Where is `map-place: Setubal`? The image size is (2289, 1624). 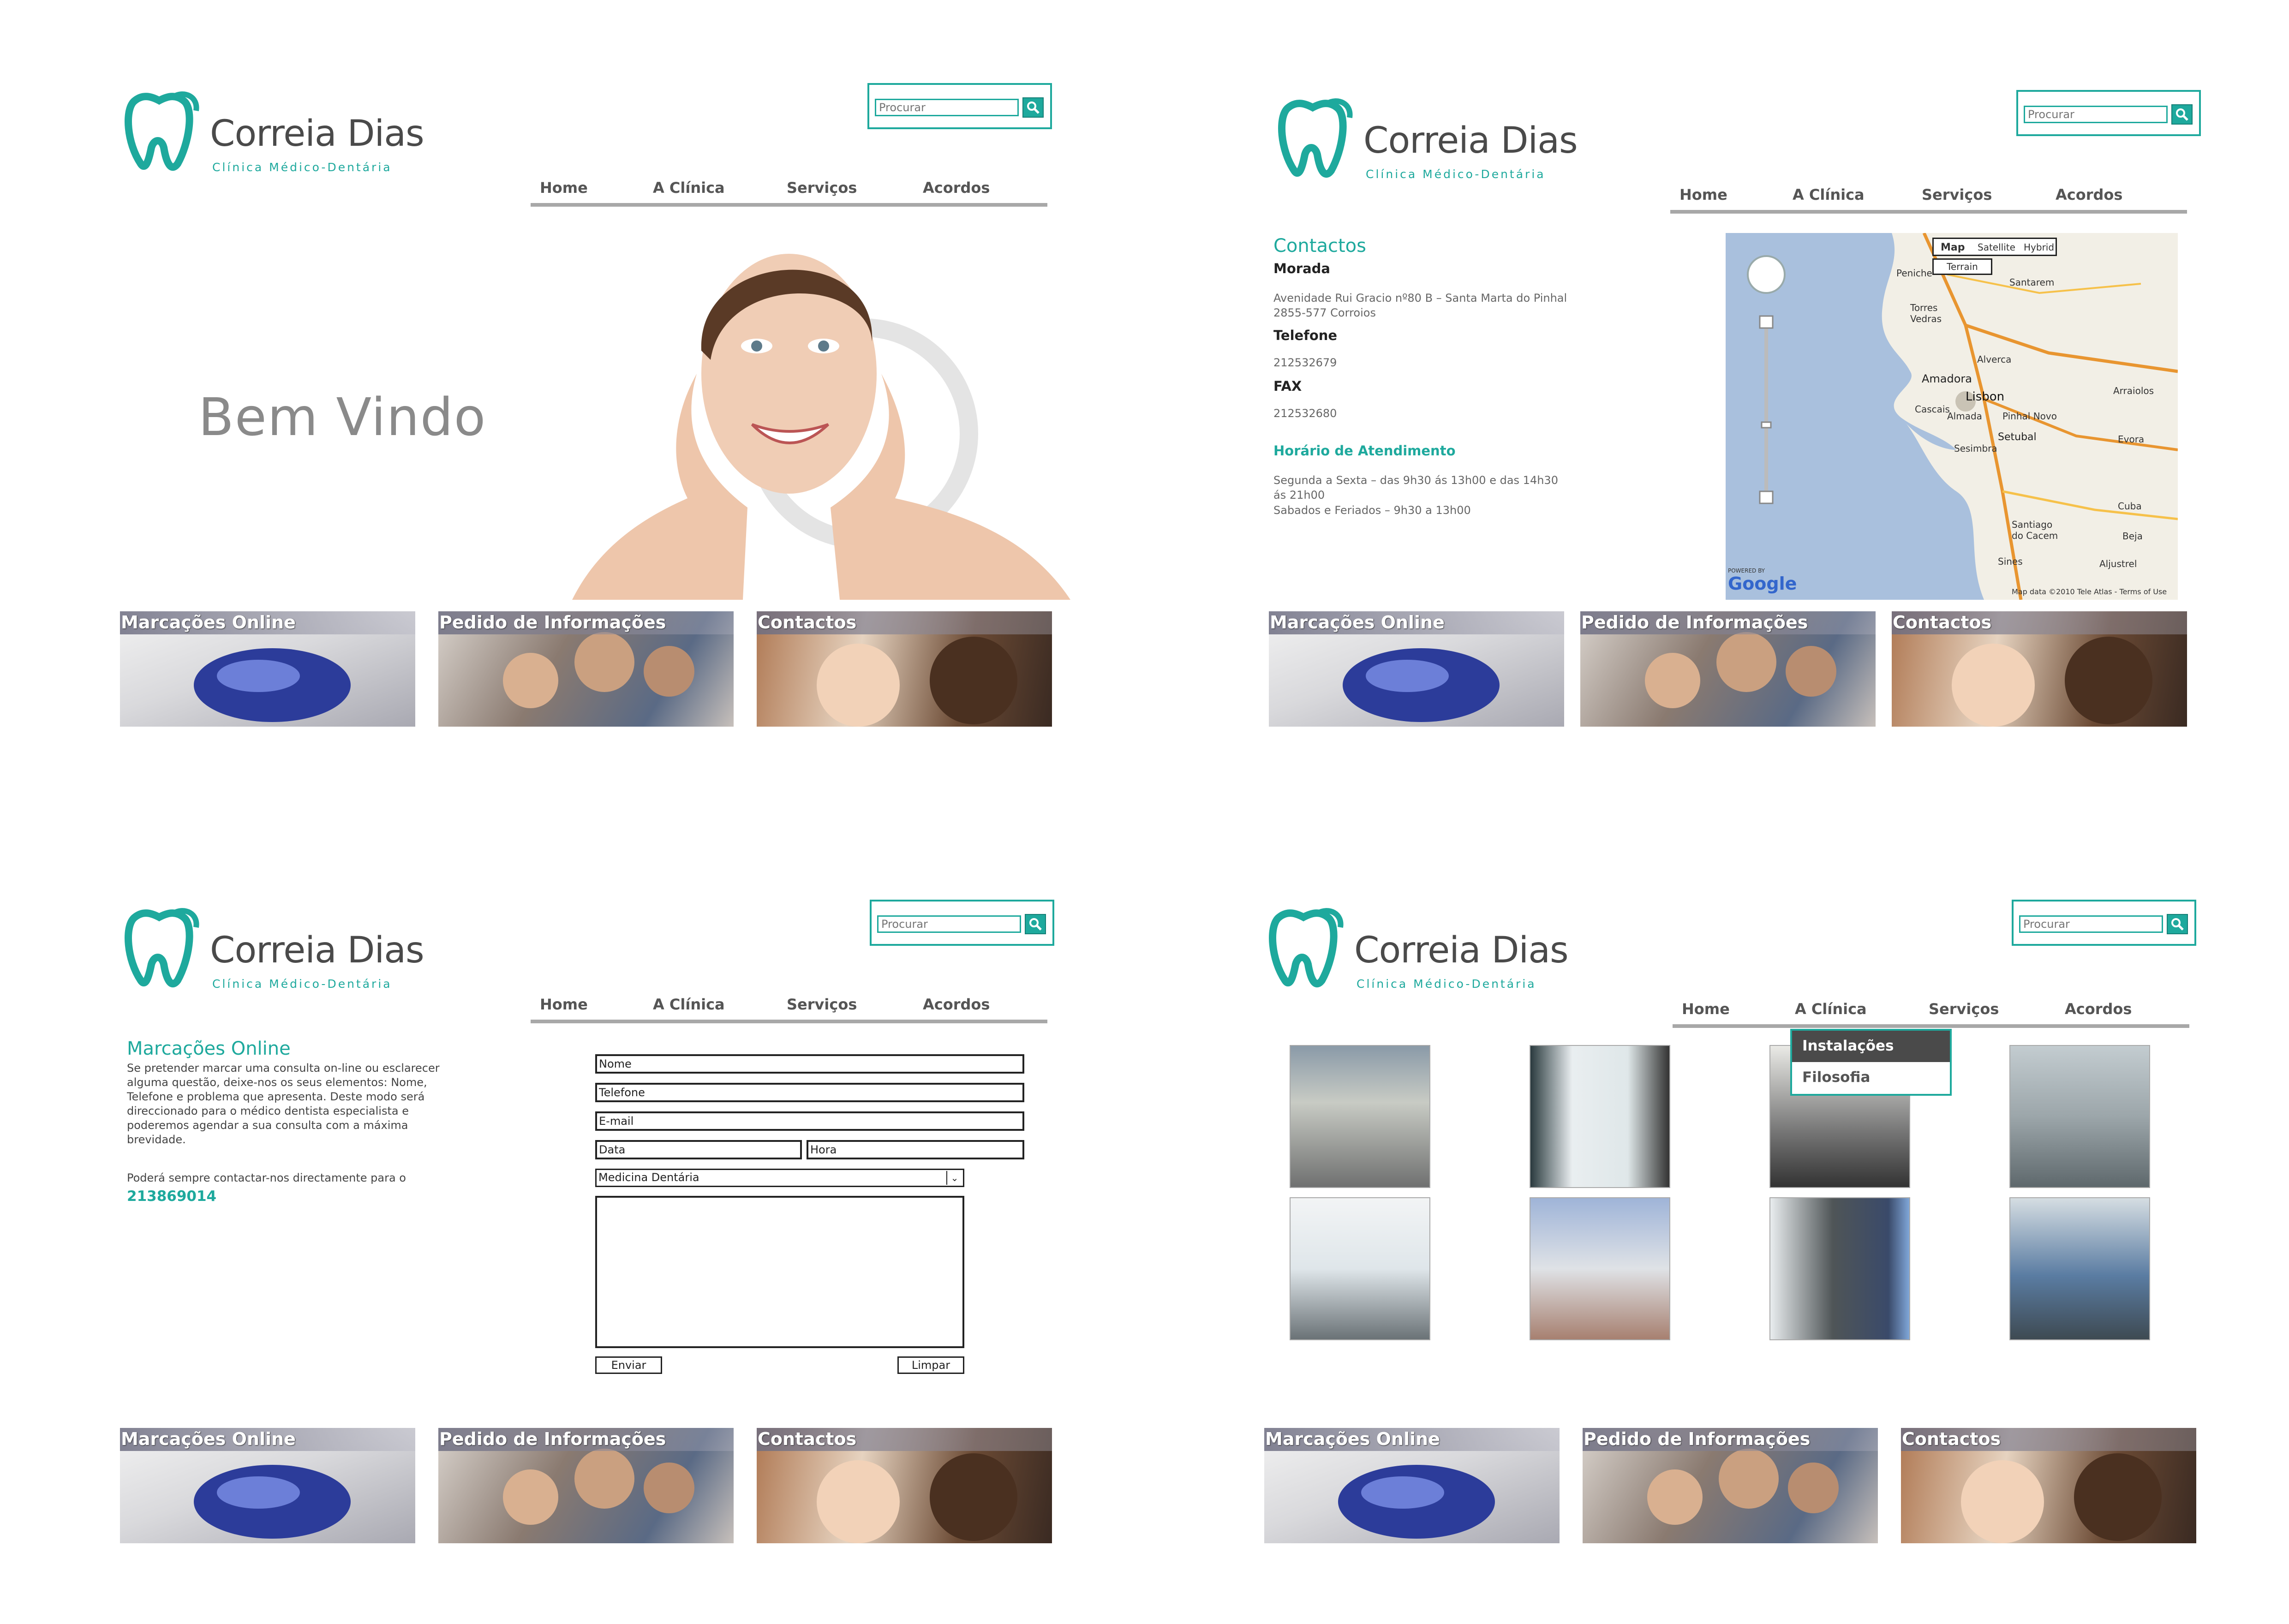
map-place: Setubal is located at coordinates (2017, 437).